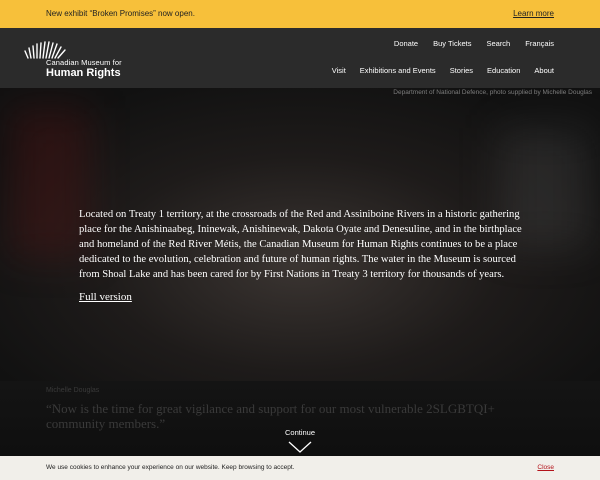 Image resolution: width=600 pixels, height=480 pixels. Describe the element at coordinates (533, 13) in the screenshot. I see `learn-more-link: Learn more` at that location.